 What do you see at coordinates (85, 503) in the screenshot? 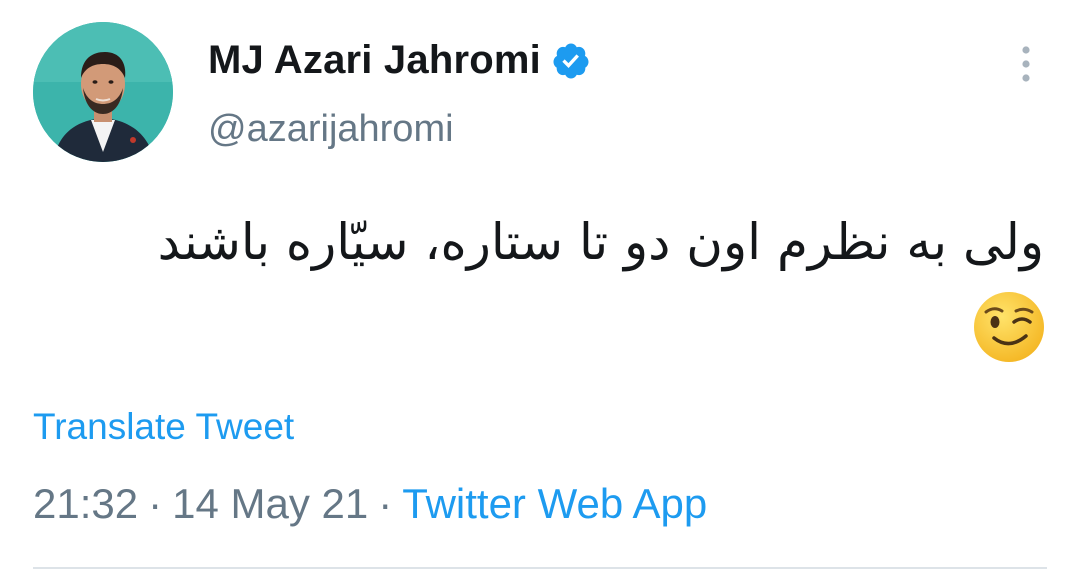
I see `tweet-time: 21:32` at bounding box center [85, 503].